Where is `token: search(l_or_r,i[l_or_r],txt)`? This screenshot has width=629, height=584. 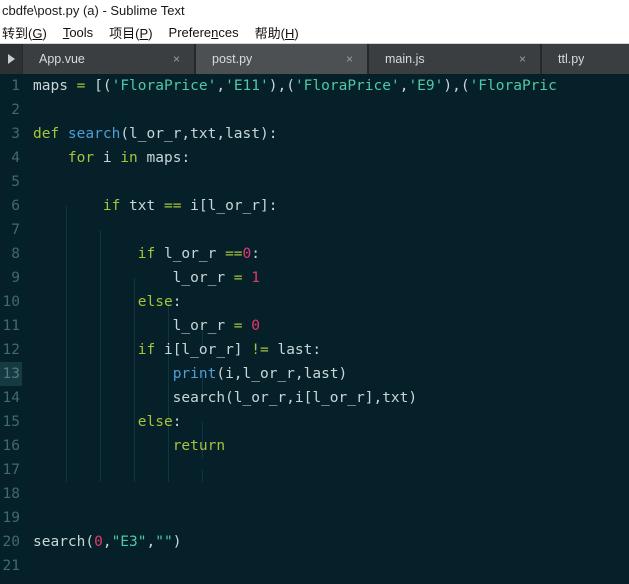
token: search(l_or_r,i[l_or_r],txt) is located at coordinates (225, 398).